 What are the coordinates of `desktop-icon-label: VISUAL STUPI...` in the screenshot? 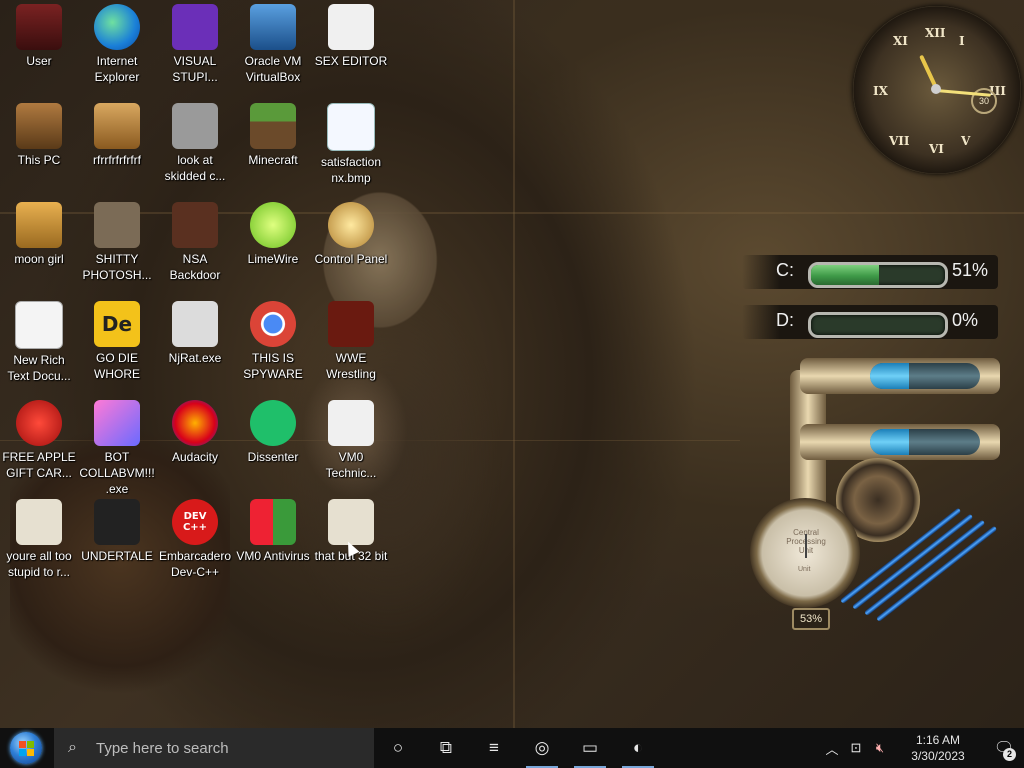 It's located at (195, 69).